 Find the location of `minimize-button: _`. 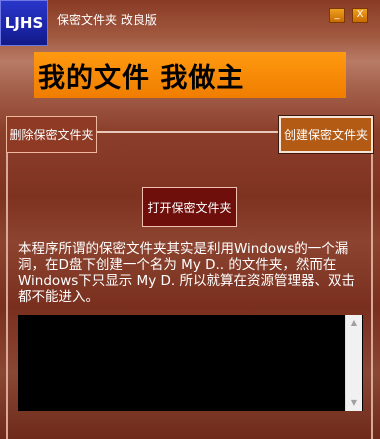

minimize-button: _ is located at coordinates (337, 15).